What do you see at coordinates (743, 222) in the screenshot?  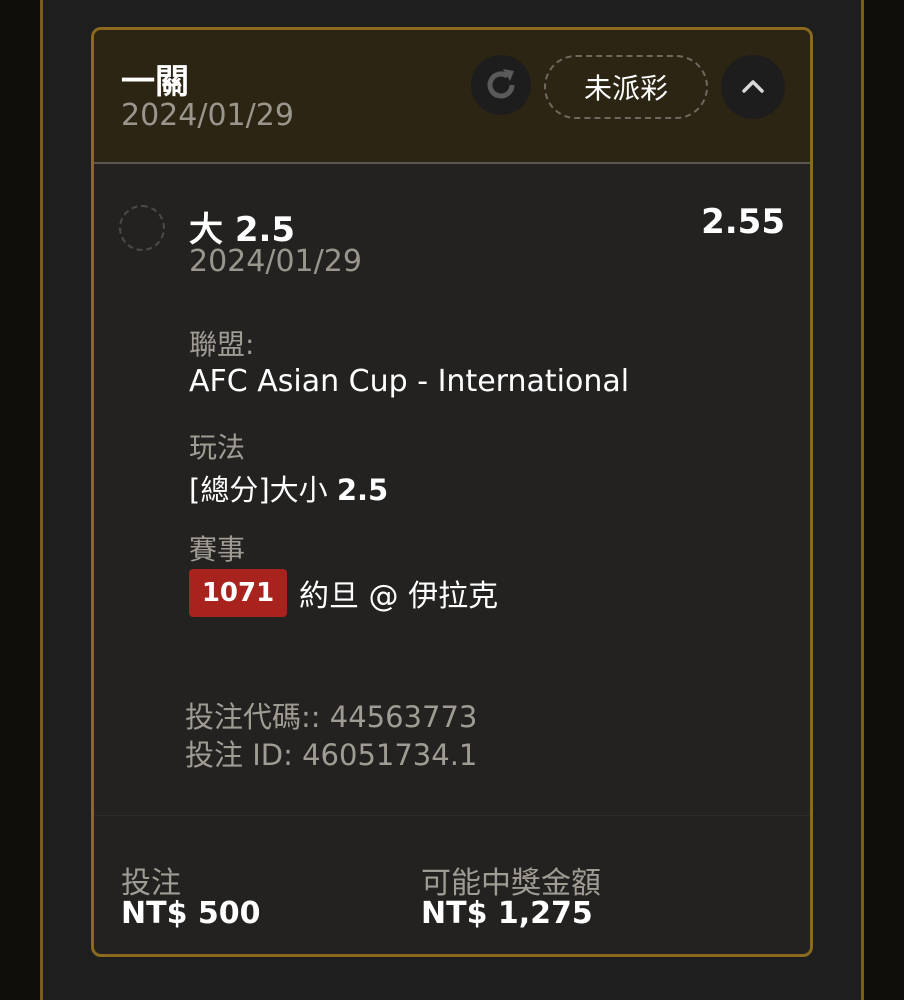 I see `selection-odds: 2.55` at bounding box center [743, 222].